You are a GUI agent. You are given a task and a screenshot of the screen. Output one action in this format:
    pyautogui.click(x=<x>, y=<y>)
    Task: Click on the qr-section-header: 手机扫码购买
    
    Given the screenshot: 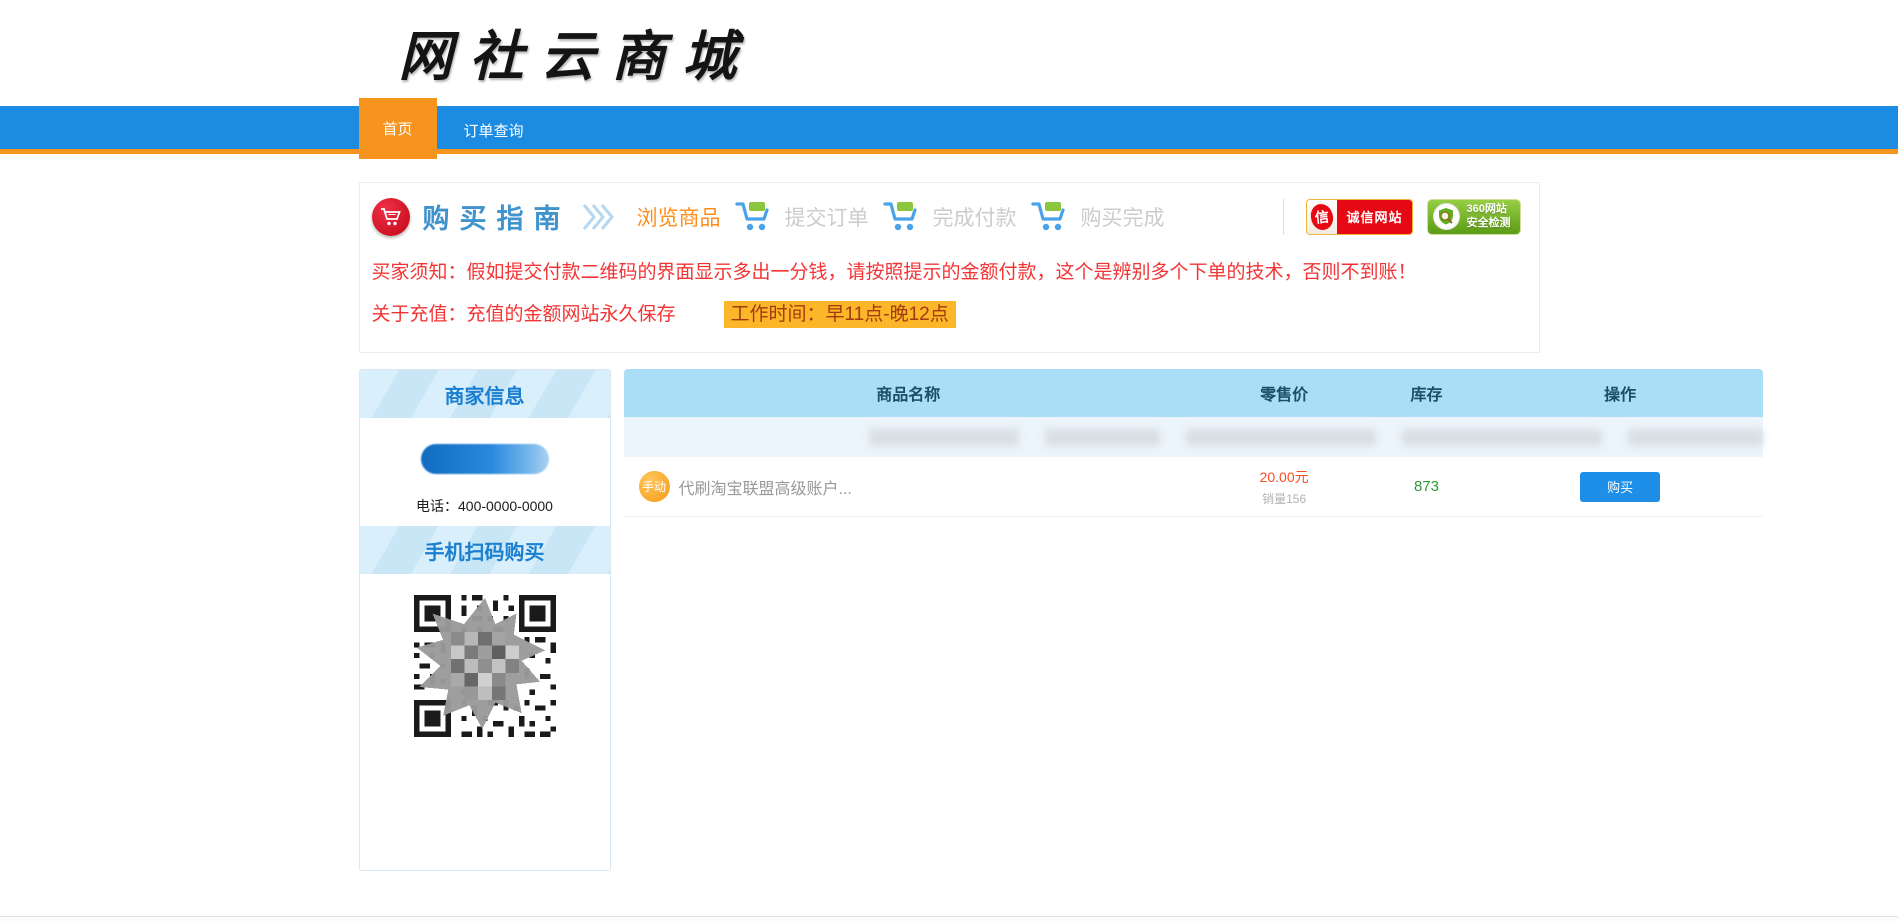 What is the action you would take?
    pyautogui.click(x=484, y=550)
    